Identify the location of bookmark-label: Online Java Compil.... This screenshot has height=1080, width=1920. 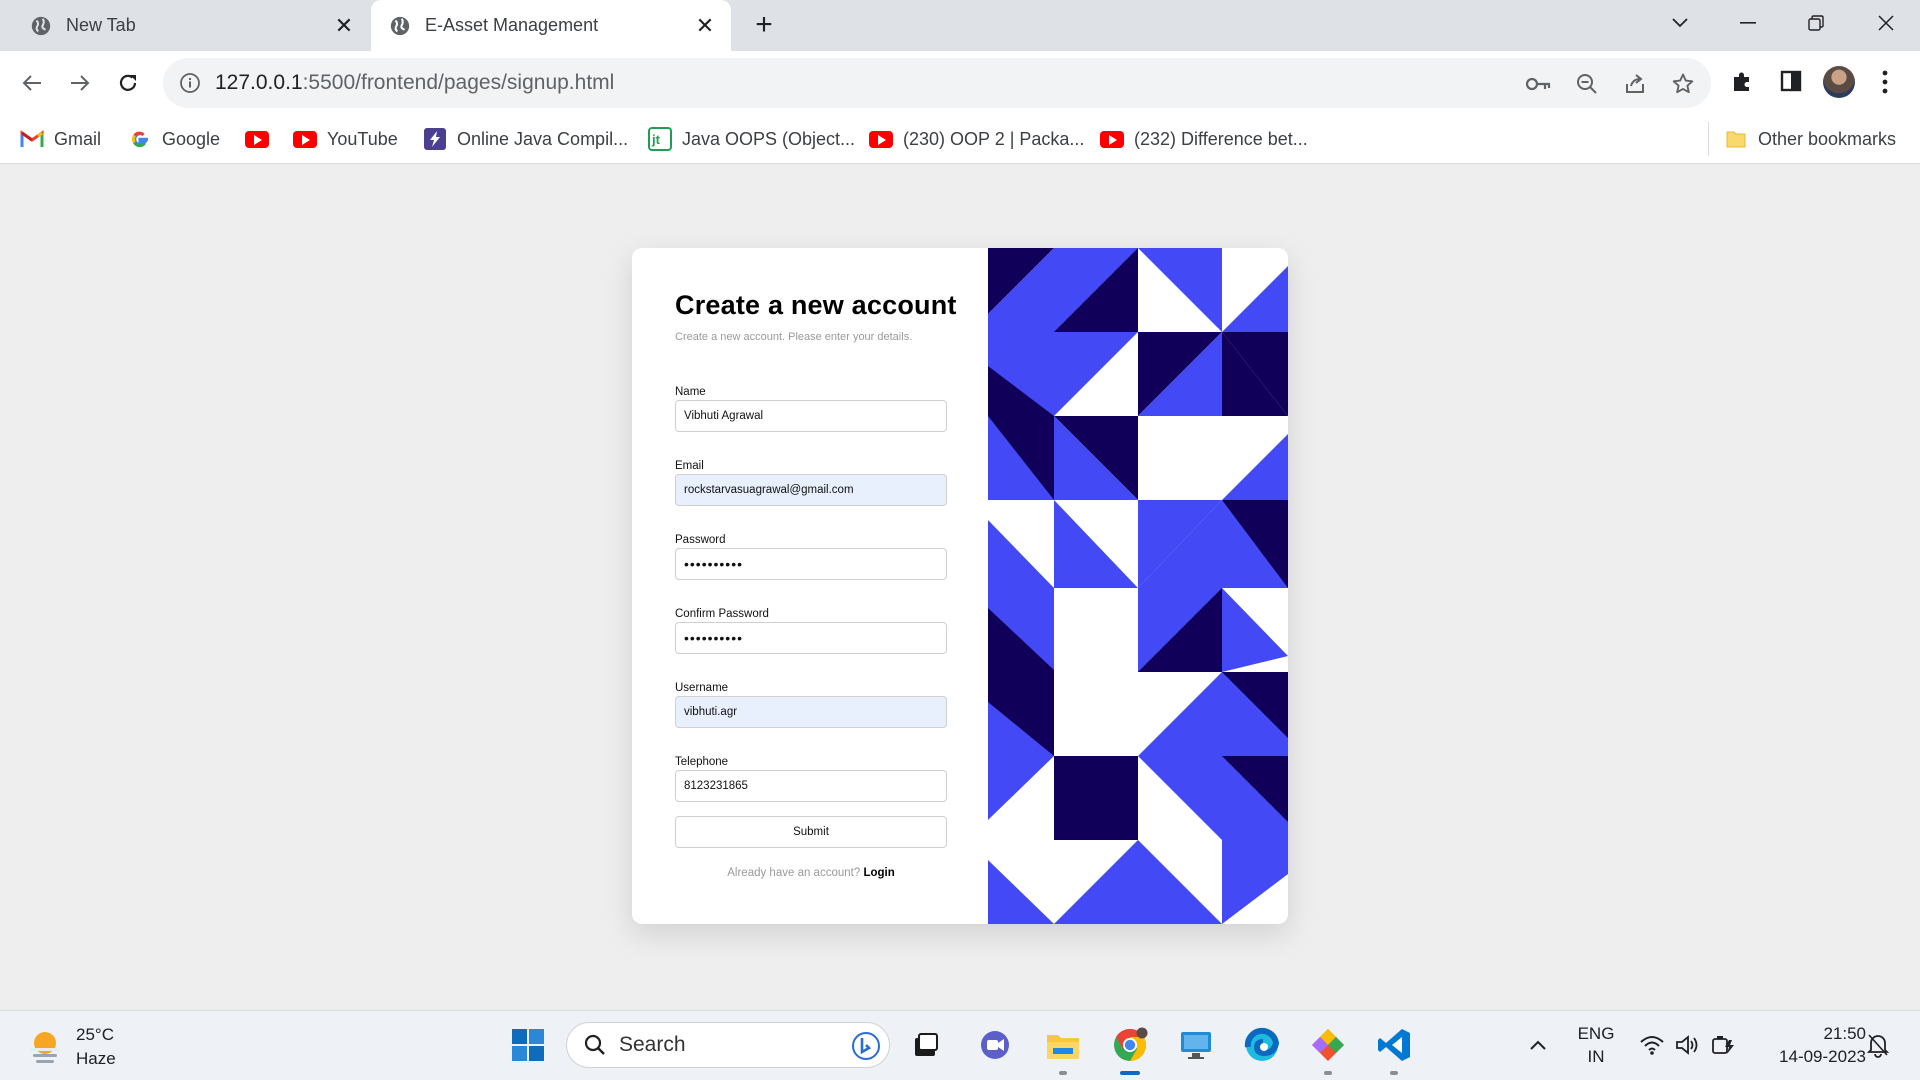
(543, 138).